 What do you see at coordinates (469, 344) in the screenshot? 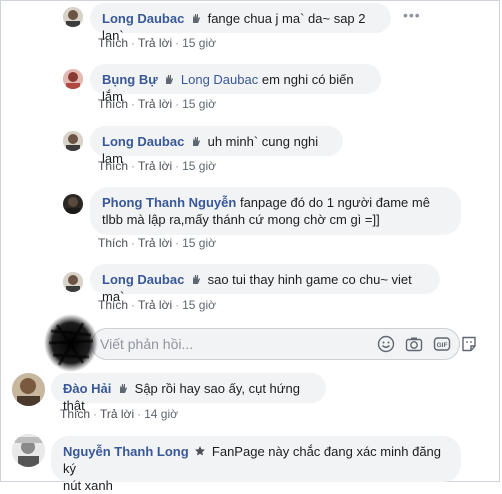
I see `sticker-icon` at bounding box center [469, 344].